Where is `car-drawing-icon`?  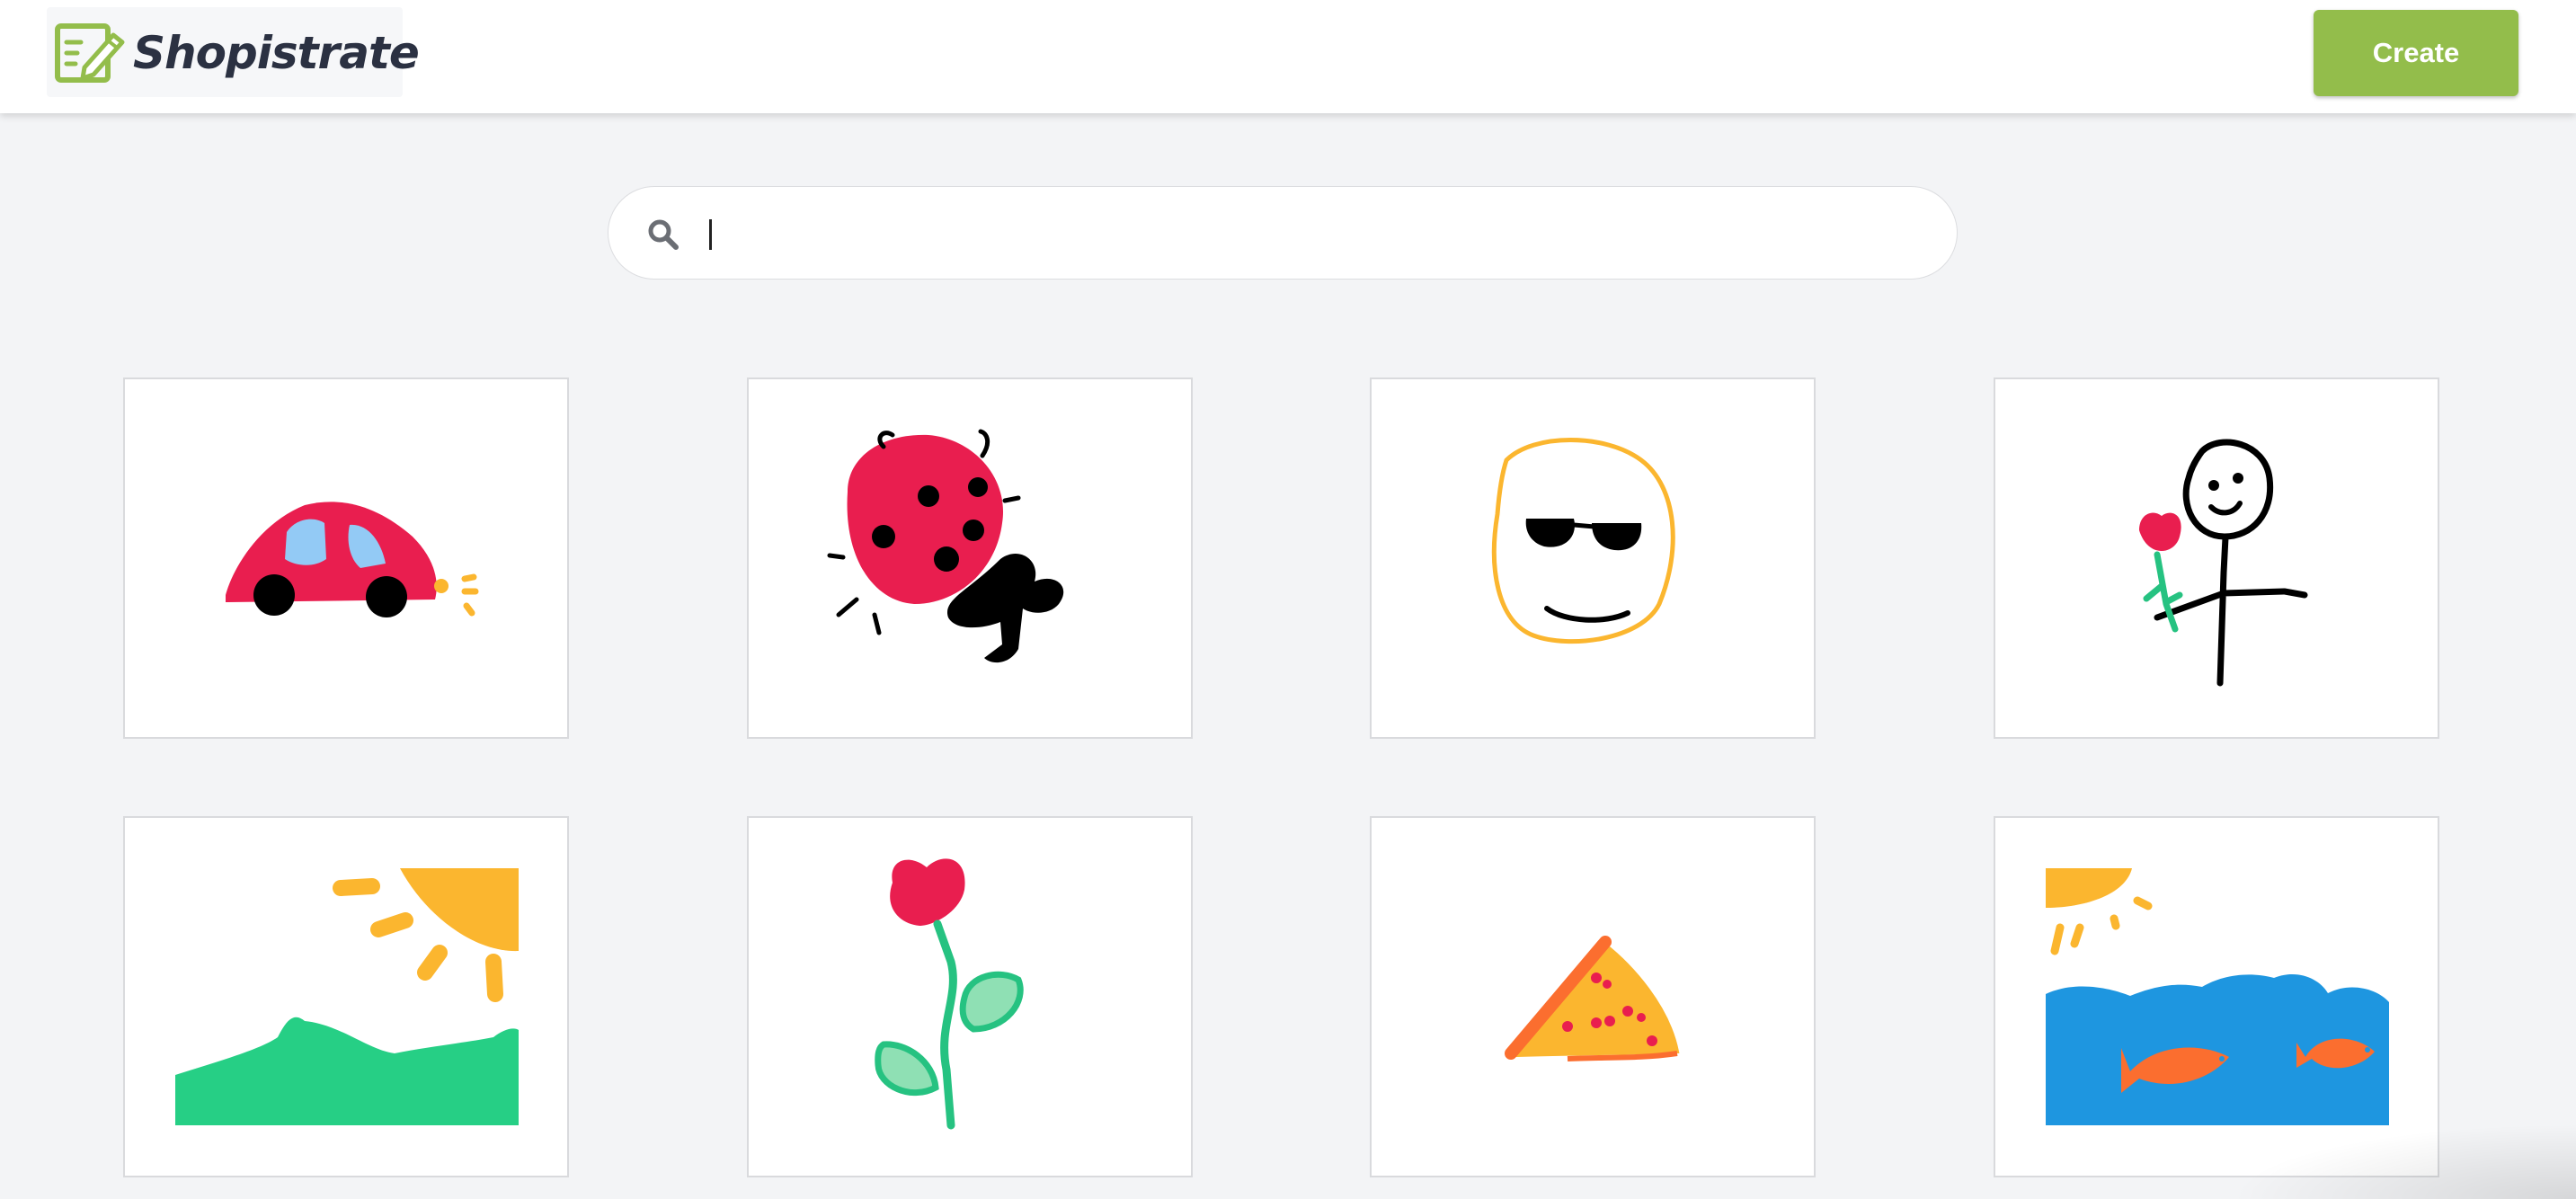
car-drawing-icon is located at coordinates (352, 559).